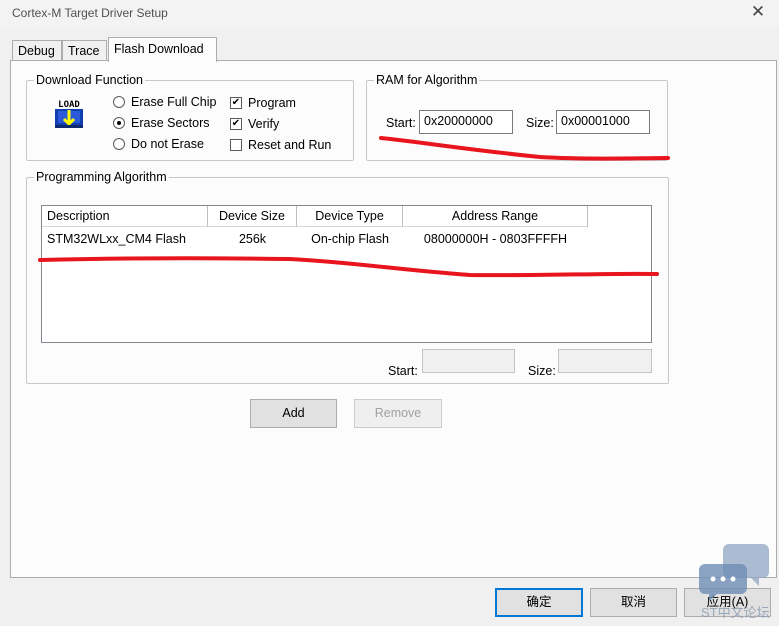  Describe the element at coordinates (540, 123) in the screenshot. I see `ram-size-label: Size:` at that location.